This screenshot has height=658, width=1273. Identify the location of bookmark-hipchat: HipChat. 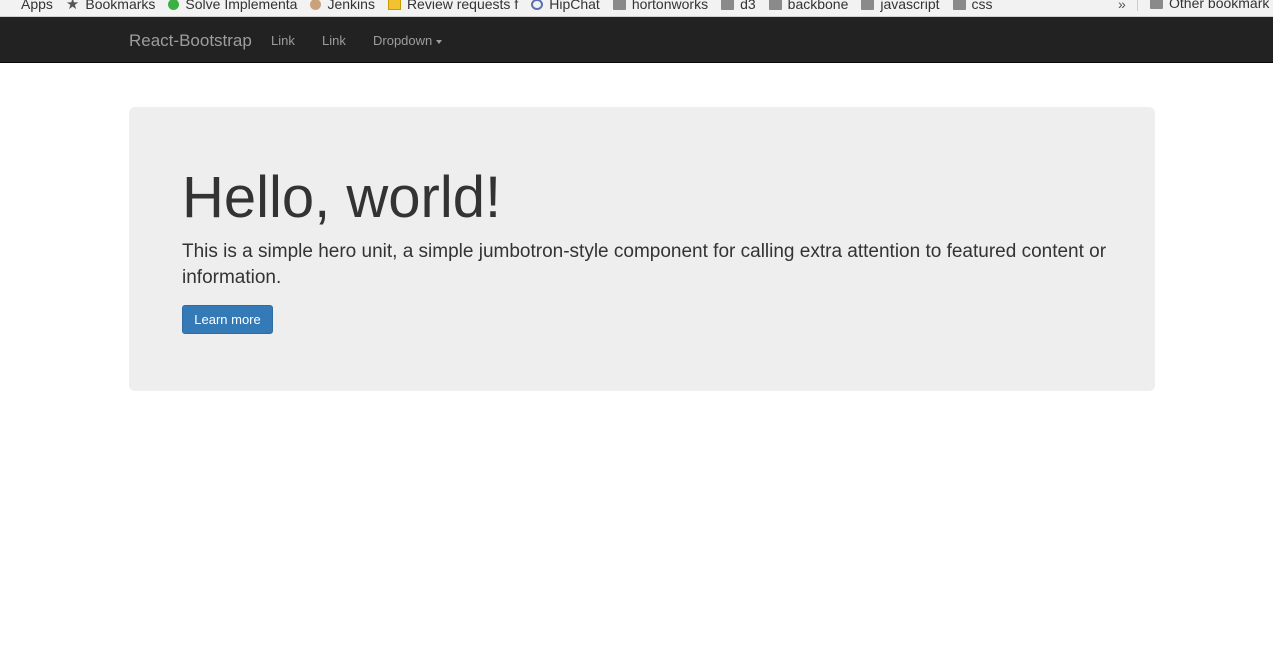
(565, 6).